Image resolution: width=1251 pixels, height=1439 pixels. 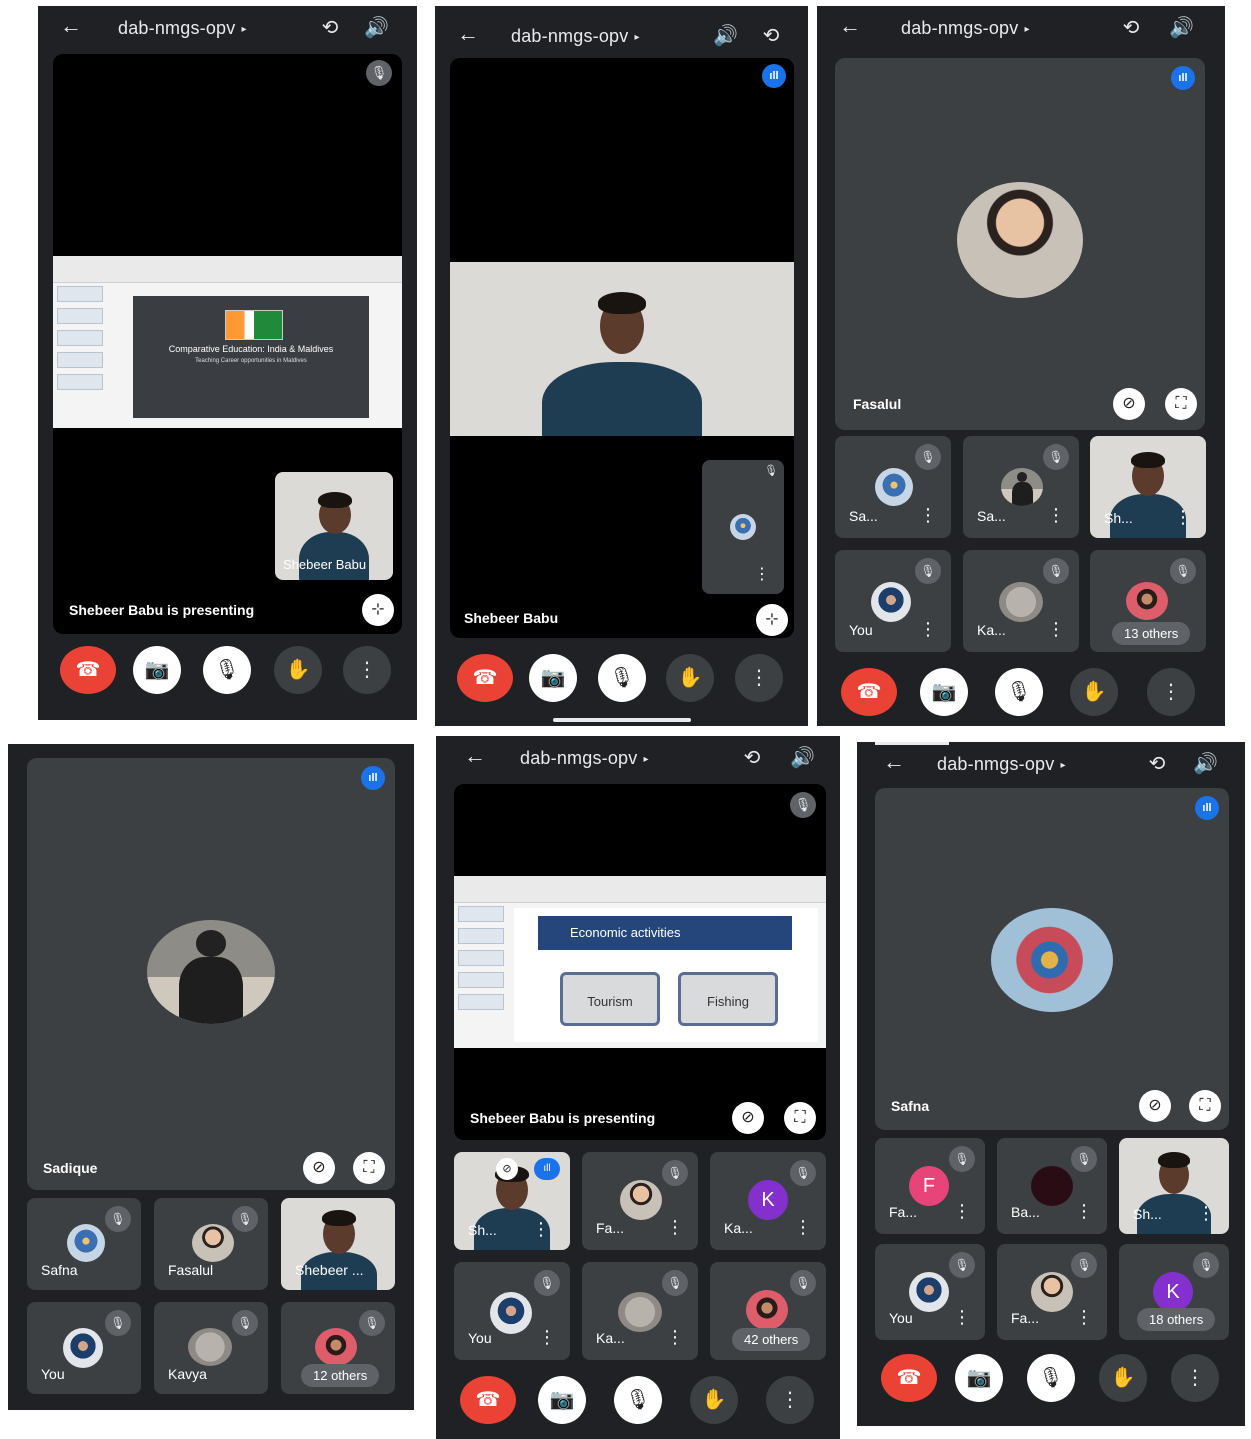 I want to click on others-tile: 🎙 K 18 others, so click(x=1174, y=1292).